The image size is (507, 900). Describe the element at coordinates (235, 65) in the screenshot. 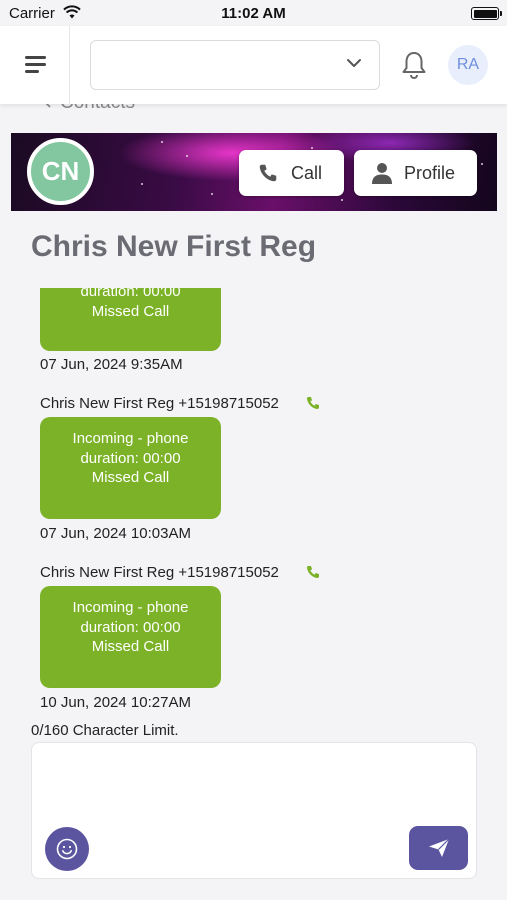

I see `account-select` at that location.